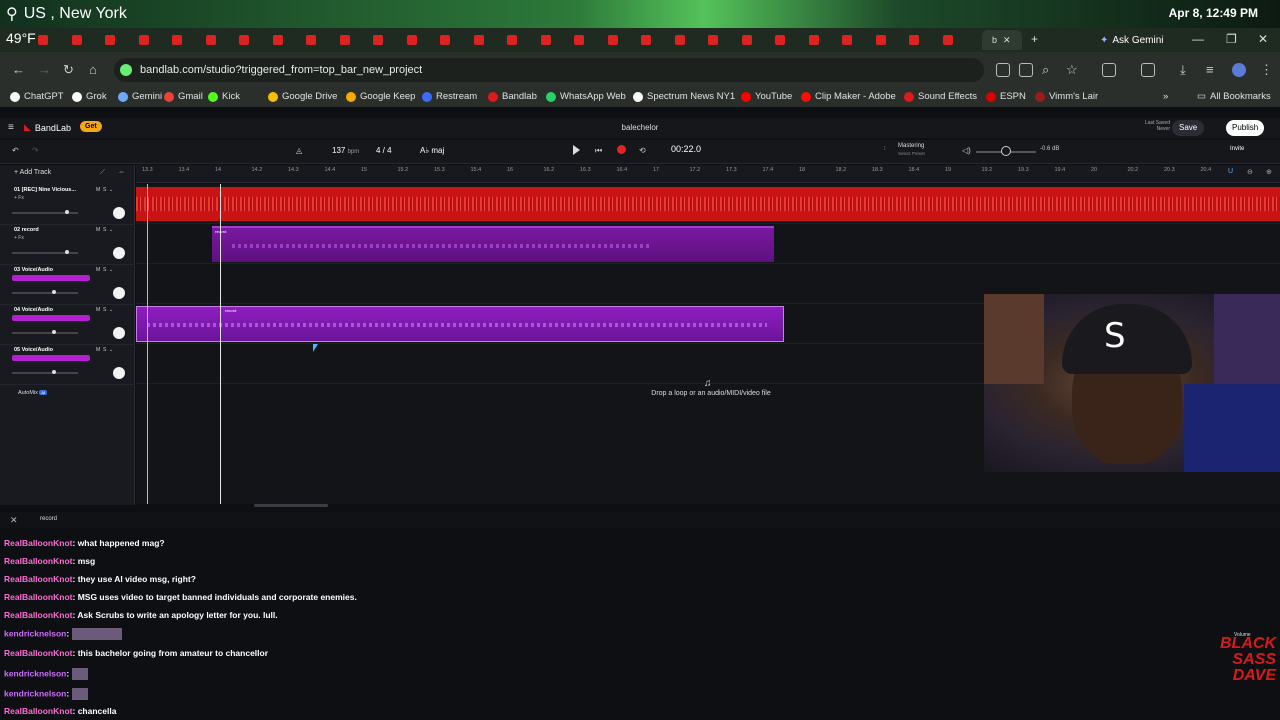 The image size is (1280, 720). Describe the element at coordinates (126, 70) in the screenshot. I see `site-info-icon` at that location.